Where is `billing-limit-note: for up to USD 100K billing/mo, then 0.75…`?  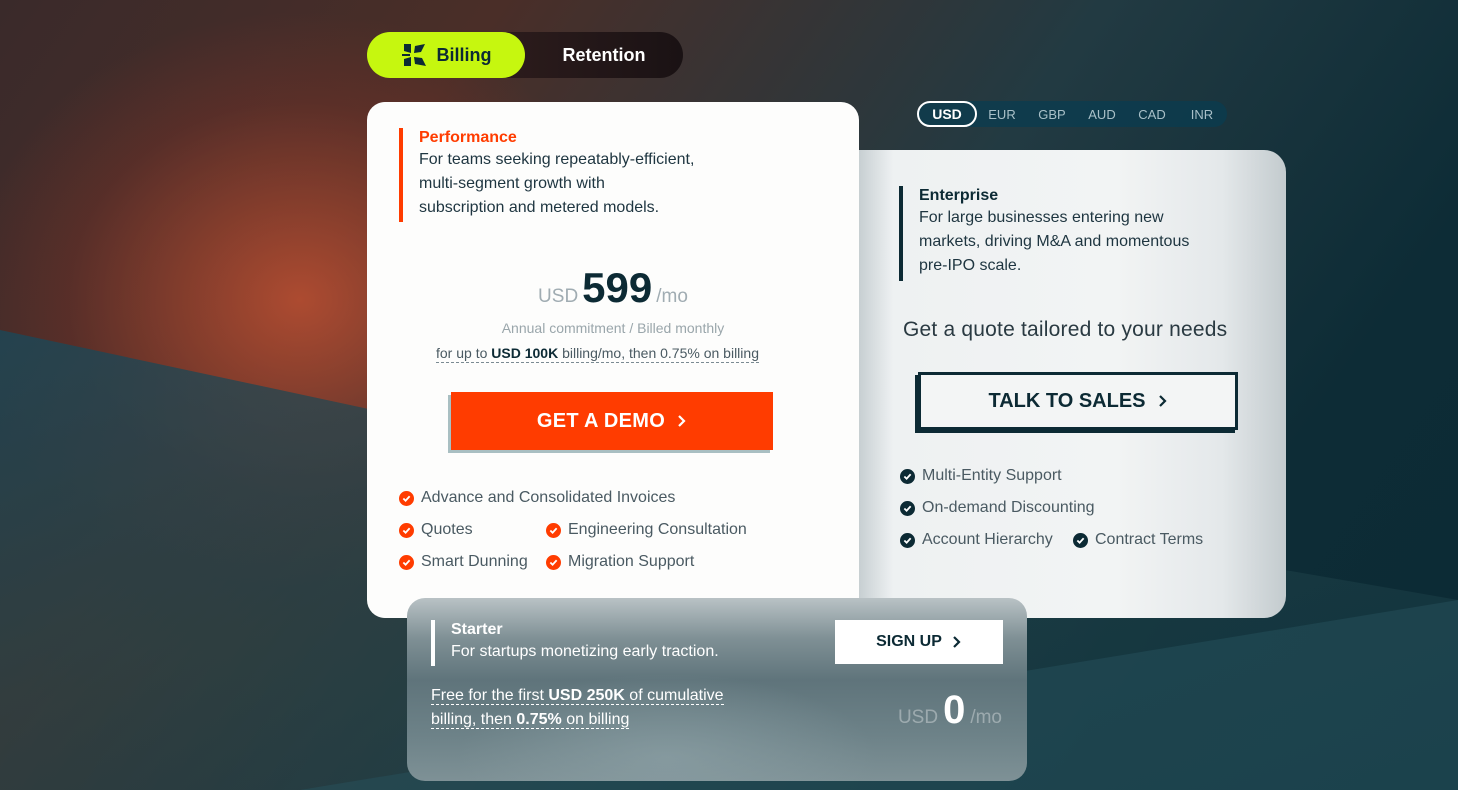
billing-limit-note: for up to USD 100K billing/mo, then 0.75… is located at coordinates (597, 353).